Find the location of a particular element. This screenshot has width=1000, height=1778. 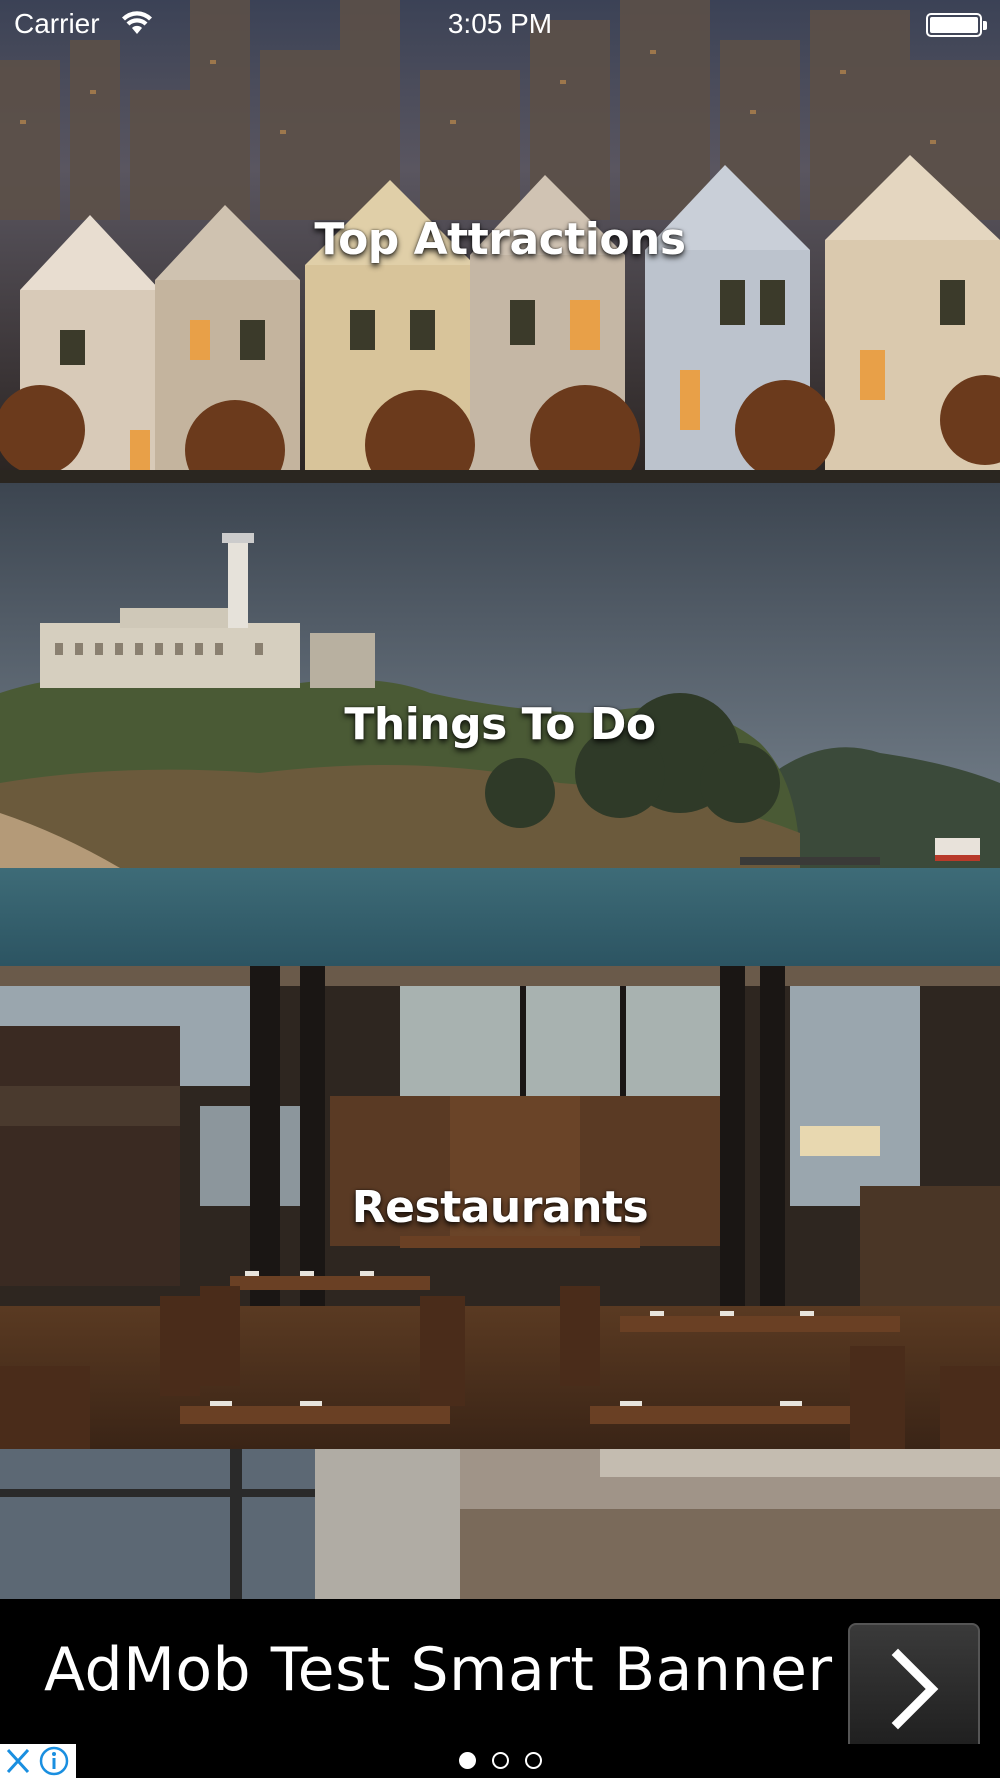

category-label: Things To Do is located at coordinates (500, 724).